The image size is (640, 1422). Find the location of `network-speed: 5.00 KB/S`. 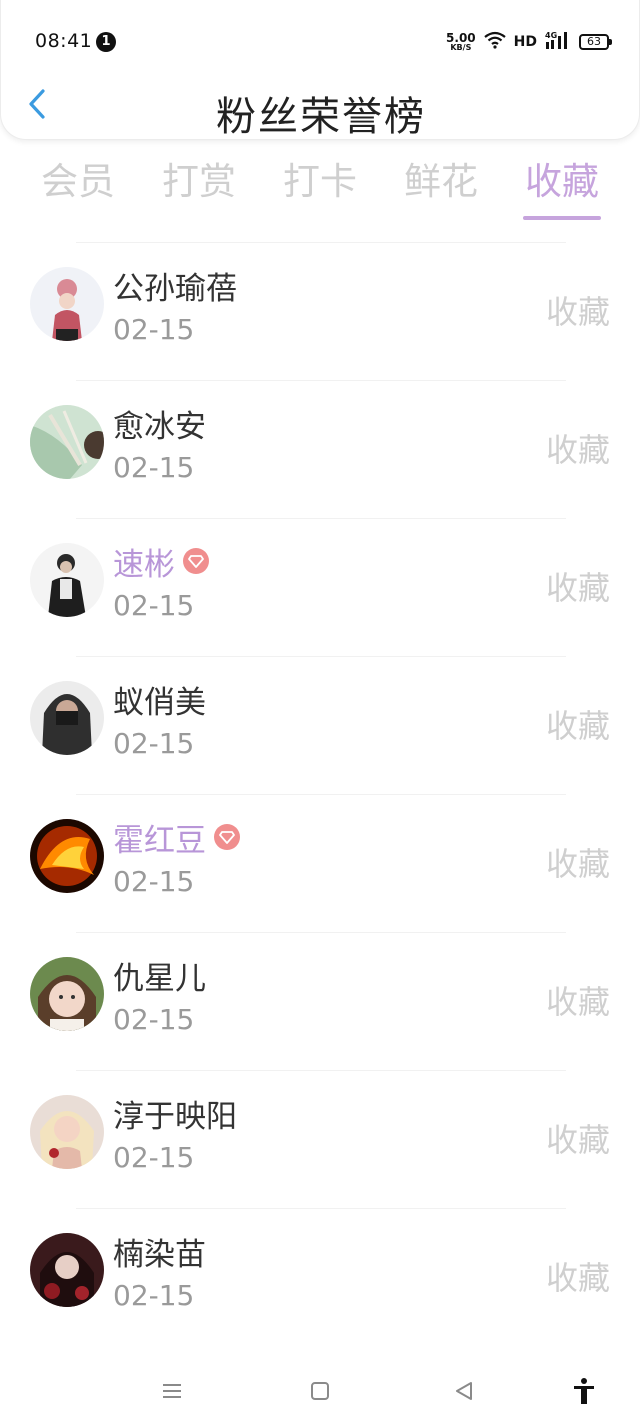

network-speed: 5.00 KB/S is located at coordinates (461, 42).